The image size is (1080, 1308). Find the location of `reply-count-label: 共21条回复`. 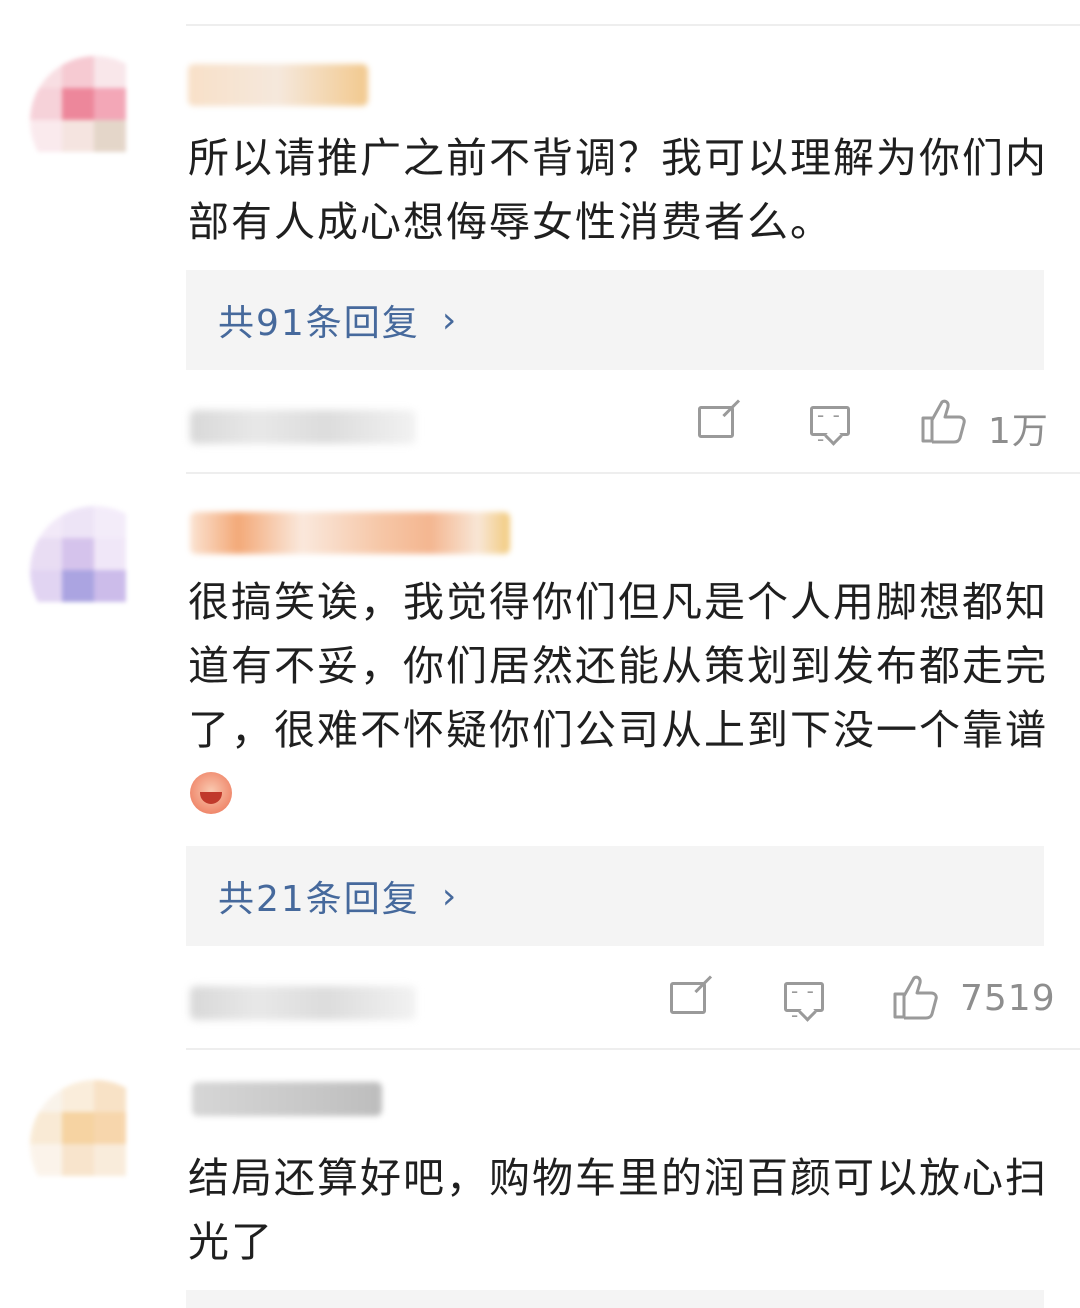

reply-count-label: 共21条回复 is located at coordinates (319, 899).